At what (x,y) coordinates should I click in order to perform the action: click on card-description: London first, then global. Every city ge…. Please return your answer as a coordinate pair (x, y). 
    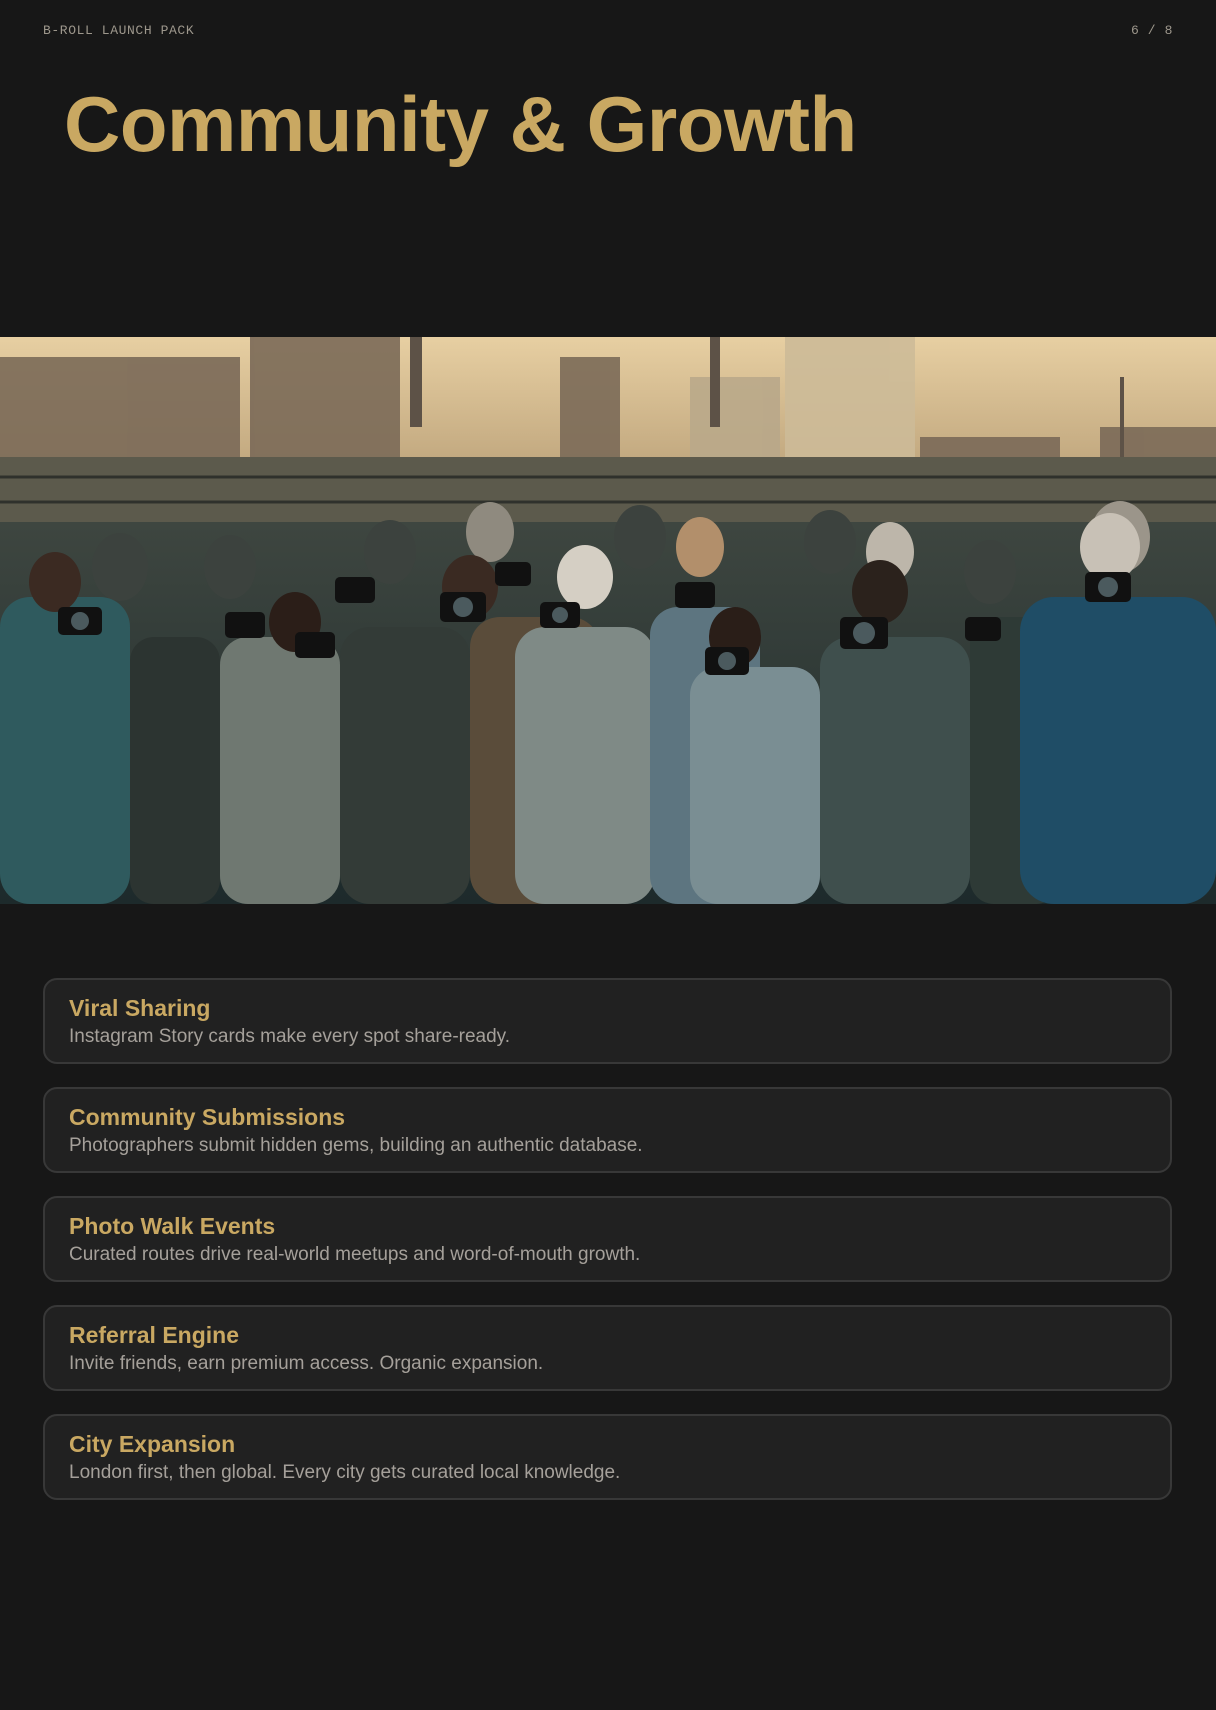
    Looking at the image, I should click on (345, 1472).